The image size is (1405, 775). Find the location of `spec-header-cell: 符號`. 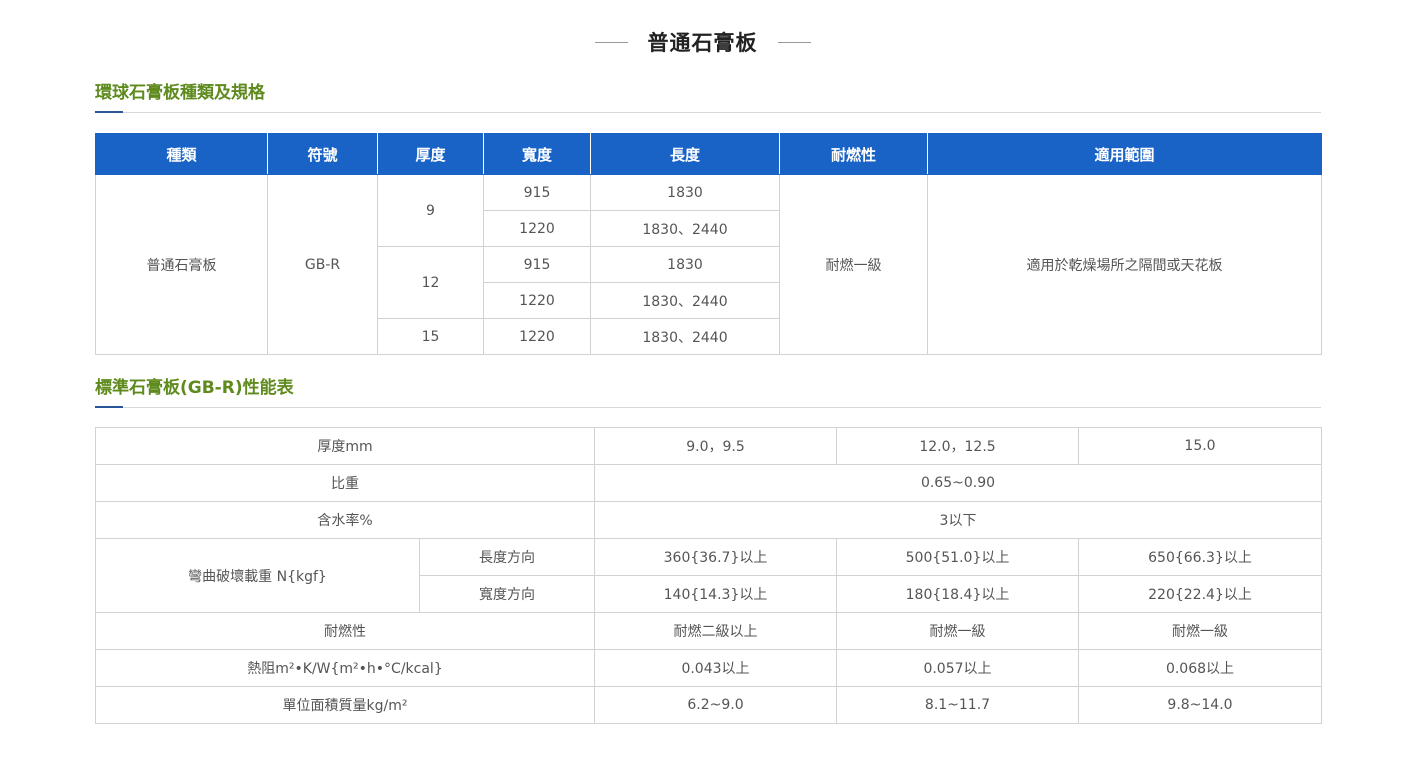

spec-header-cell: 符號 is located at coordinates (322, 154).